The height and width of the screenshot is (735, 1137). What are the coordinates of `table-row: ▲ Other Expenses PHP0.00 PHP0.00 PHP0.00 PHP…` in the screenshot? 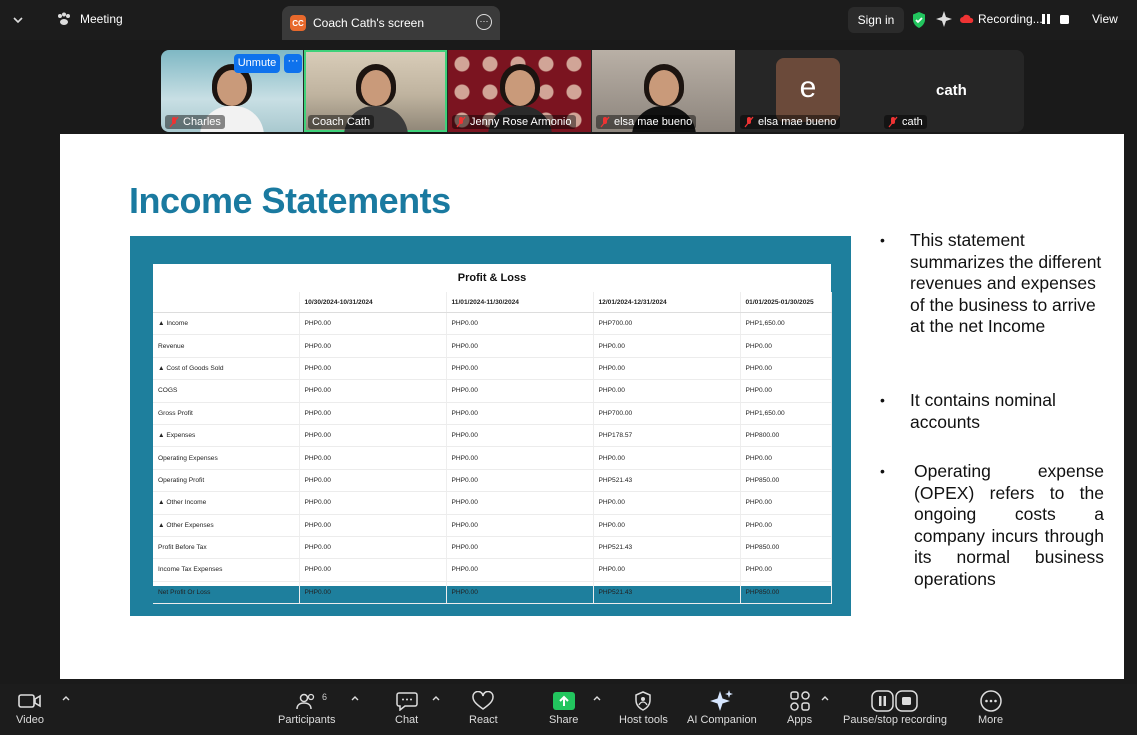 It's located at (492, 525).